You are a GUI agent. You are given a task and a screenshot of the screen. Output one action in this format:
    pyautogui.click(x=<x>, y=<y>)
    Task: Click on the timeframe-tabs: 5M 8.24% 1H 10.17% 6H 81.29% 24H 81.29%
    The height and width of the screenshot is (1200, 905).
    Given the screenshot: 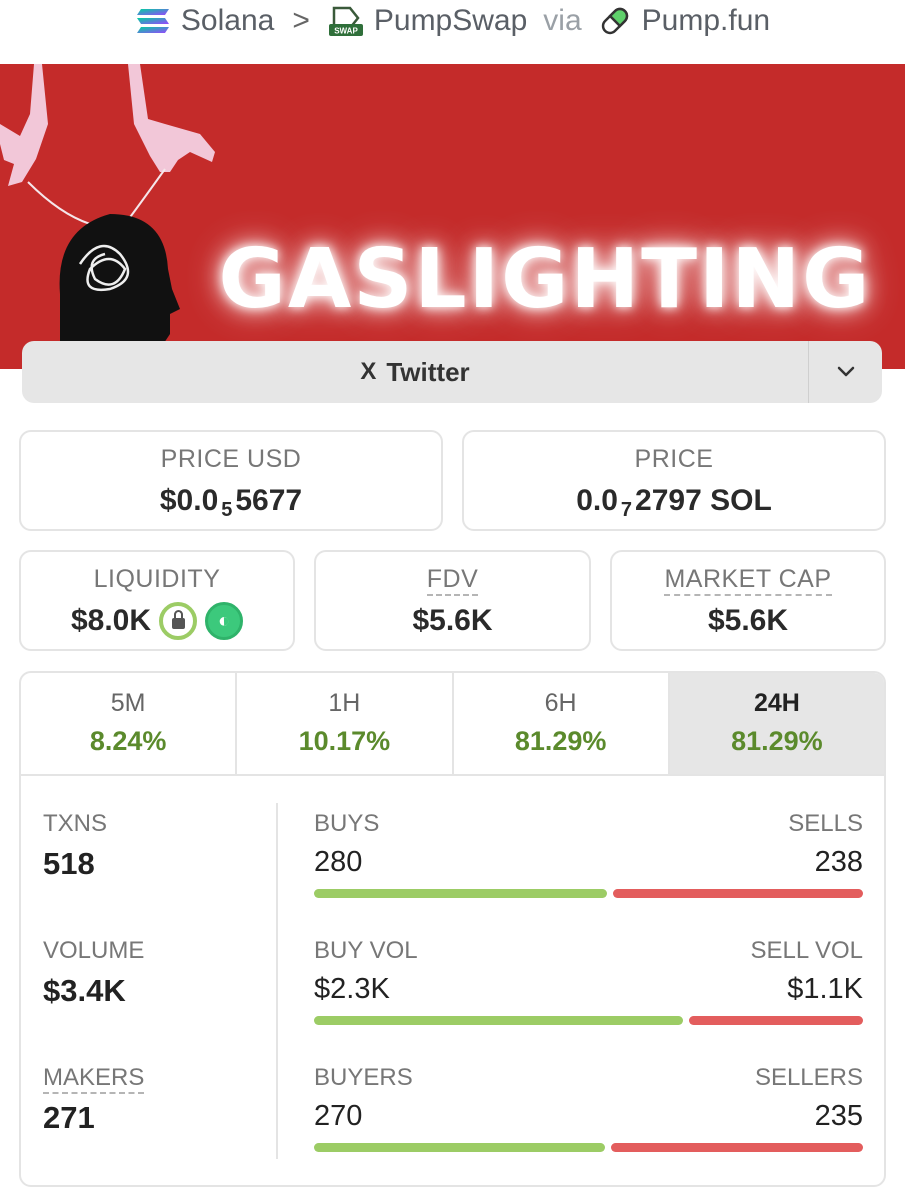 What is the action you would take?
    pyautogui.click(x=452, y=724)
    